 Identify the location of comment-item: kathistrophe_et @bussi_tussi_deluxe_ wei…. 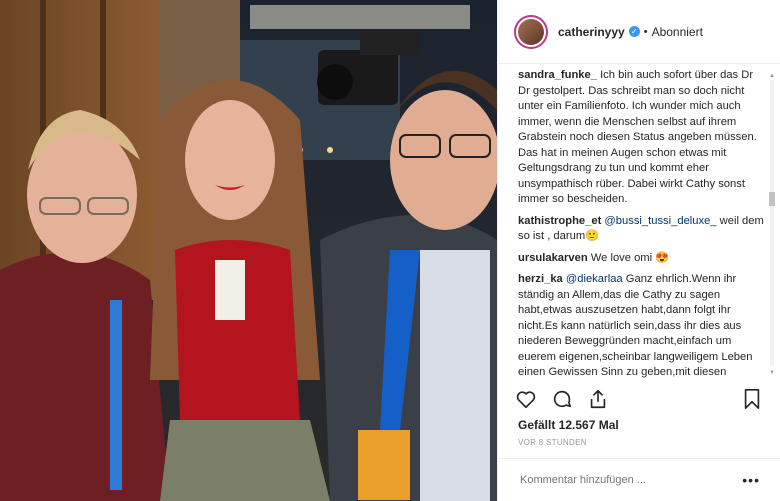
(642, 229).